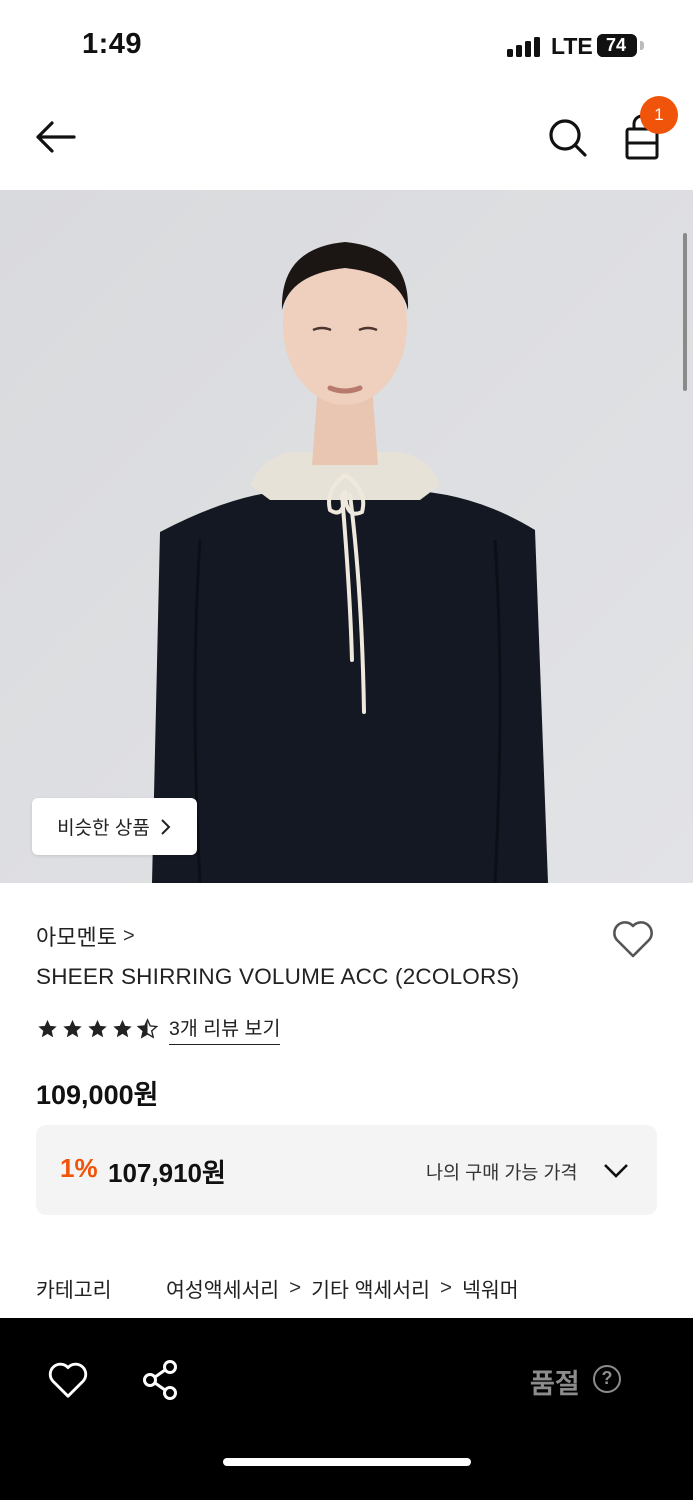  I want to click on battery-percent: 74, so click(616, 45).